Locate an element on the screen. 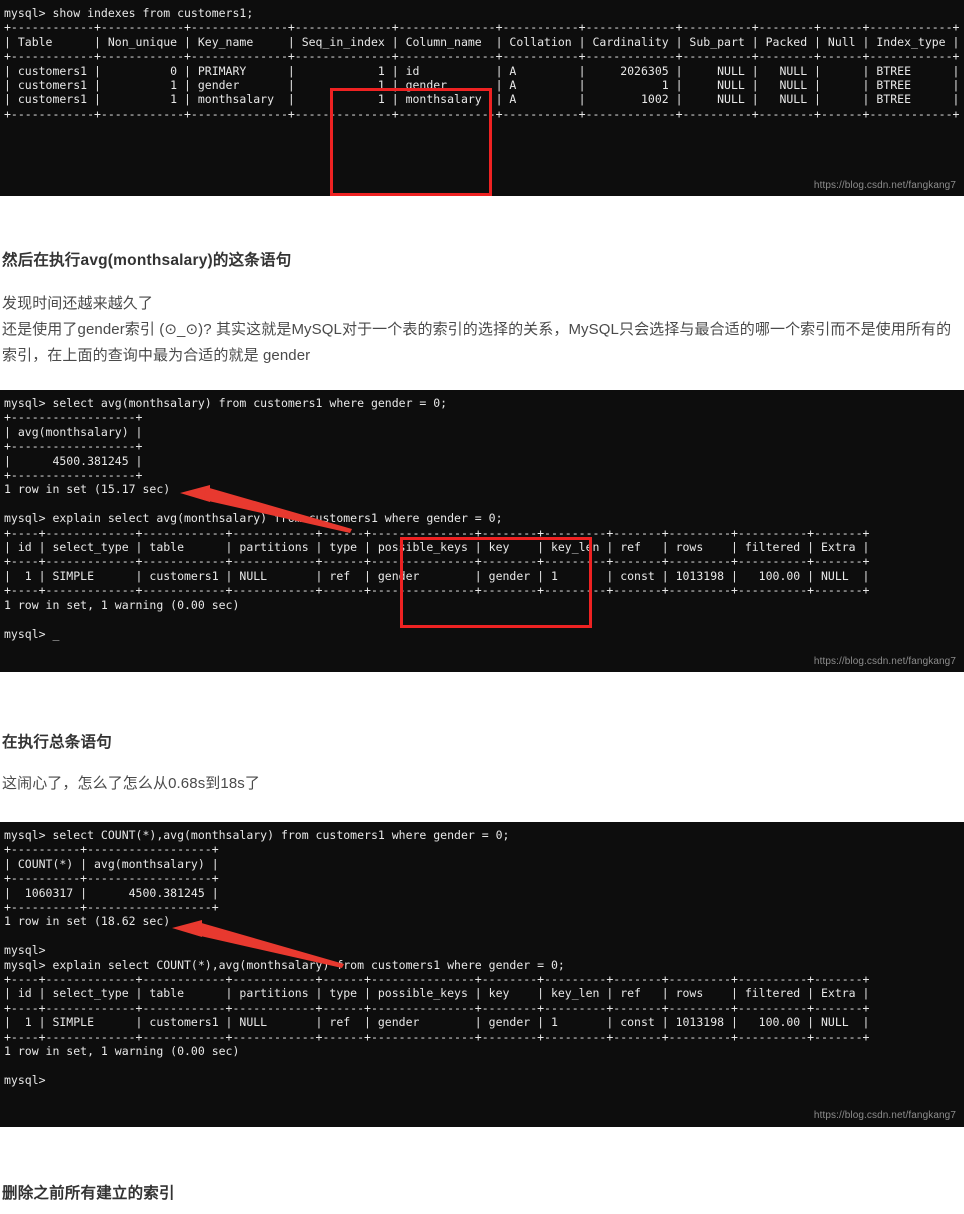 This screenshot has height=1214, width=964. watermark-2: https://blog.csdn.net/fangkang7 is located at coordinates (884, 661).